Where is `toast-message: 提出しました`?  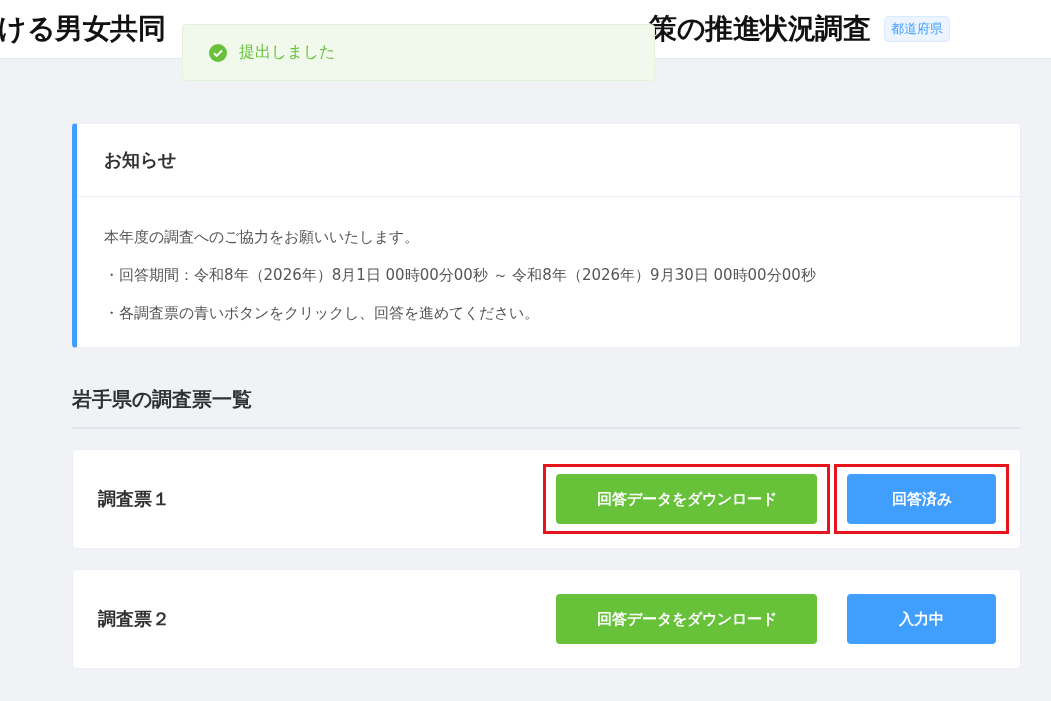 toast-message: 提出しました is located at coordinates (287, 52).